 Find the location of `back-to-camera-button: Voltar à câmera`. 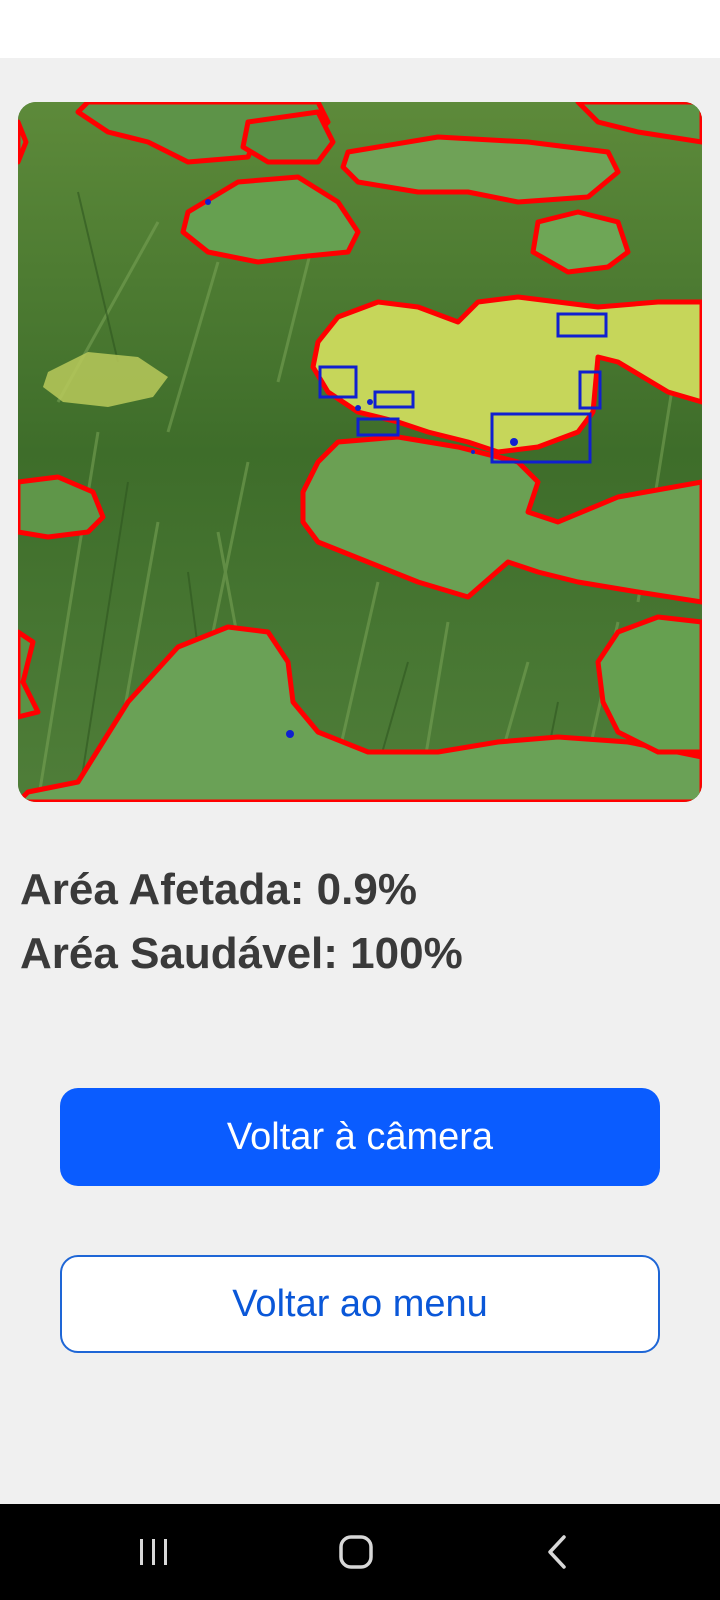

back-to-camera-button: Voltar à câmera is located at coordinates (360, 1137).